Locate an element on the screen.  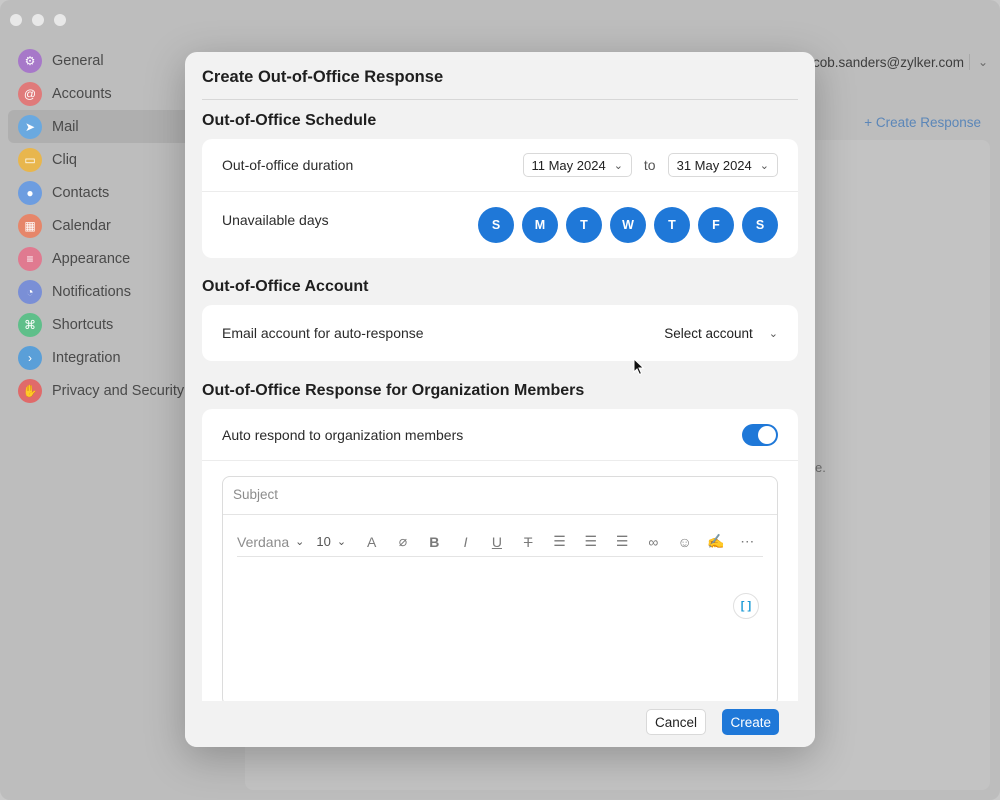
weekday-toggle: F is located at coordinates (716, 225).